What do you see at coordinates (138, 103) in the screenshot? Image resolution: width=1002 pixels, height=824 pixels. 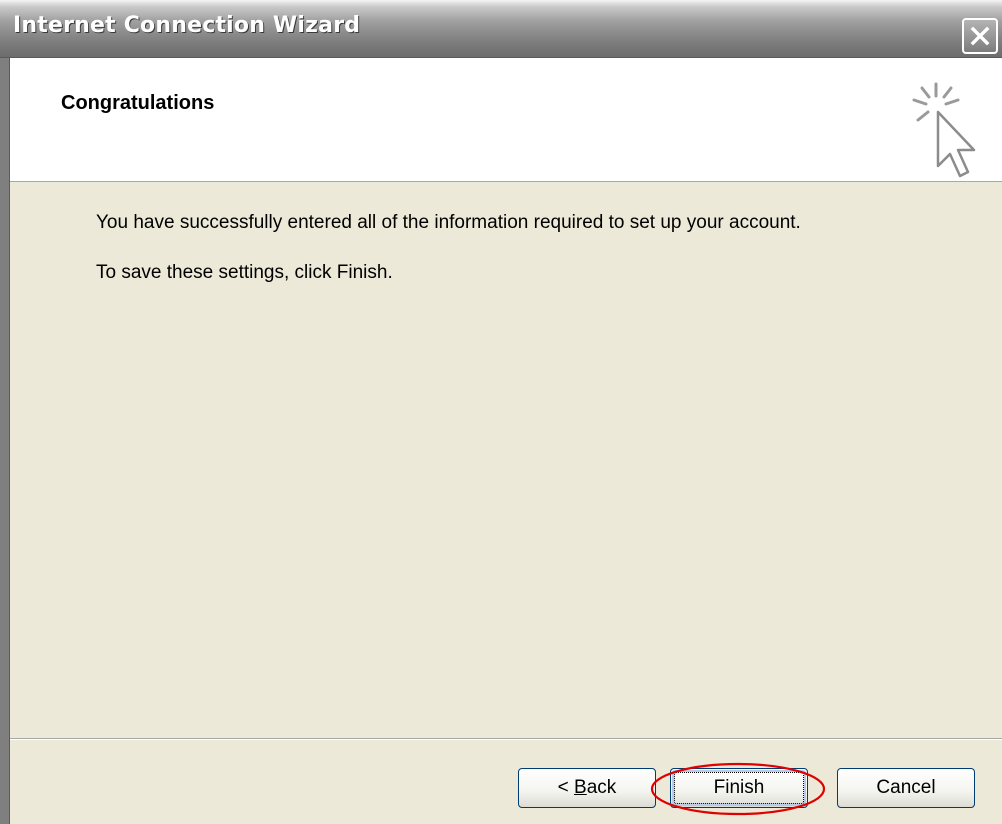 I see `page-title: Congratulations` at bounding box center [138, 103].